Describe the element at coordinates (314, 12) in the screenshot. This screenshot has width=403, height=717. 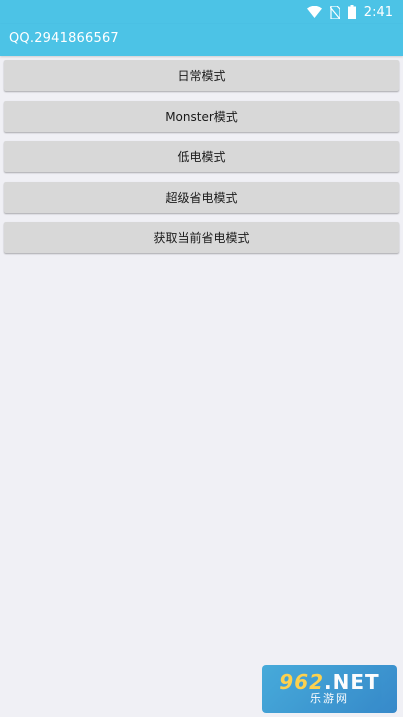
I see `wifi-icon` at that location.